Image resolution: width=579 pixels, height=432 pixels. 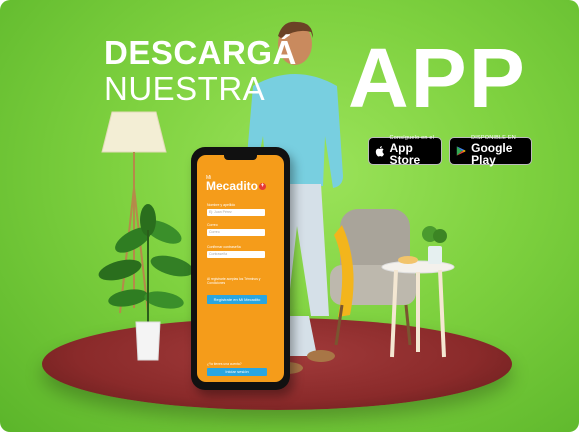 I want to click on apple-icon, so click(x=380, y=151).